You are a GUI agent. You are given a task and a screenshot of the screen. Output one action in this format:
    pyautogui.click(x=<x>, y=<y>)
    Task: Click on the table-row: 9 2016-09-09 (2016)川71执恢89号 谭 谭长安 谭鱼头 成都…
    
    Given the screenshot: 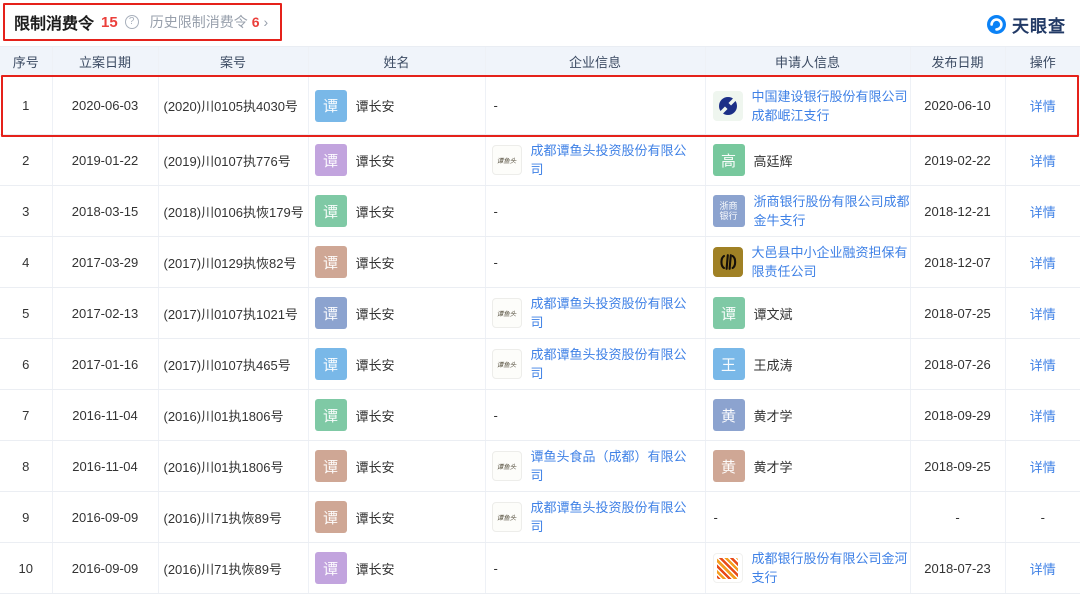 What is the action you would take?
    pyautogui.click(x=540, y=517)
    